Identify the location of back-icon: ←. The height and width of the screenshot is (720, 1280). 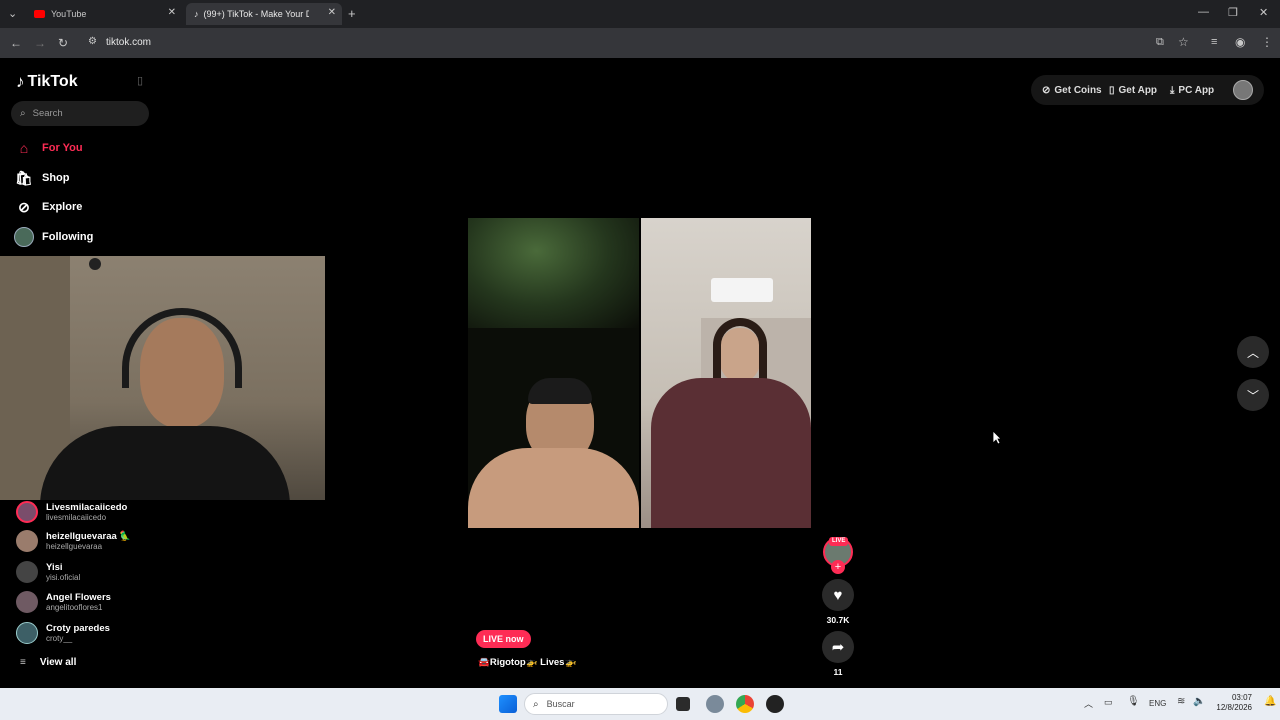
(16, 43).